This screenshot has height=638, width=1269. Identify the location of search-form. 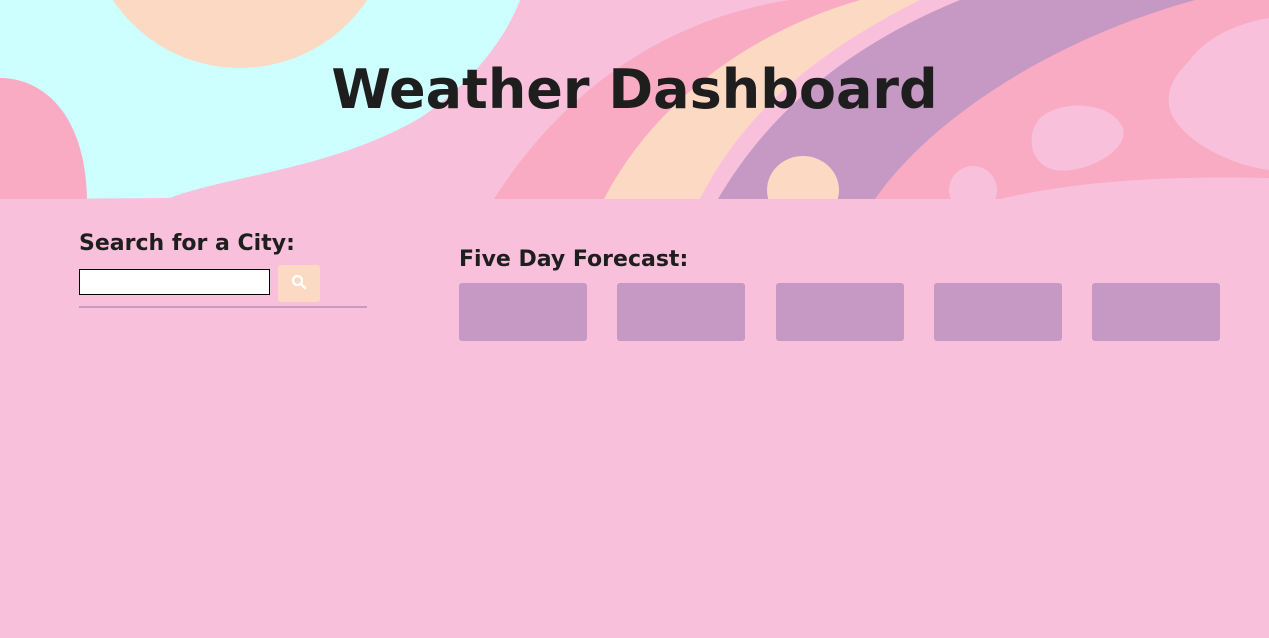
(223, 286).